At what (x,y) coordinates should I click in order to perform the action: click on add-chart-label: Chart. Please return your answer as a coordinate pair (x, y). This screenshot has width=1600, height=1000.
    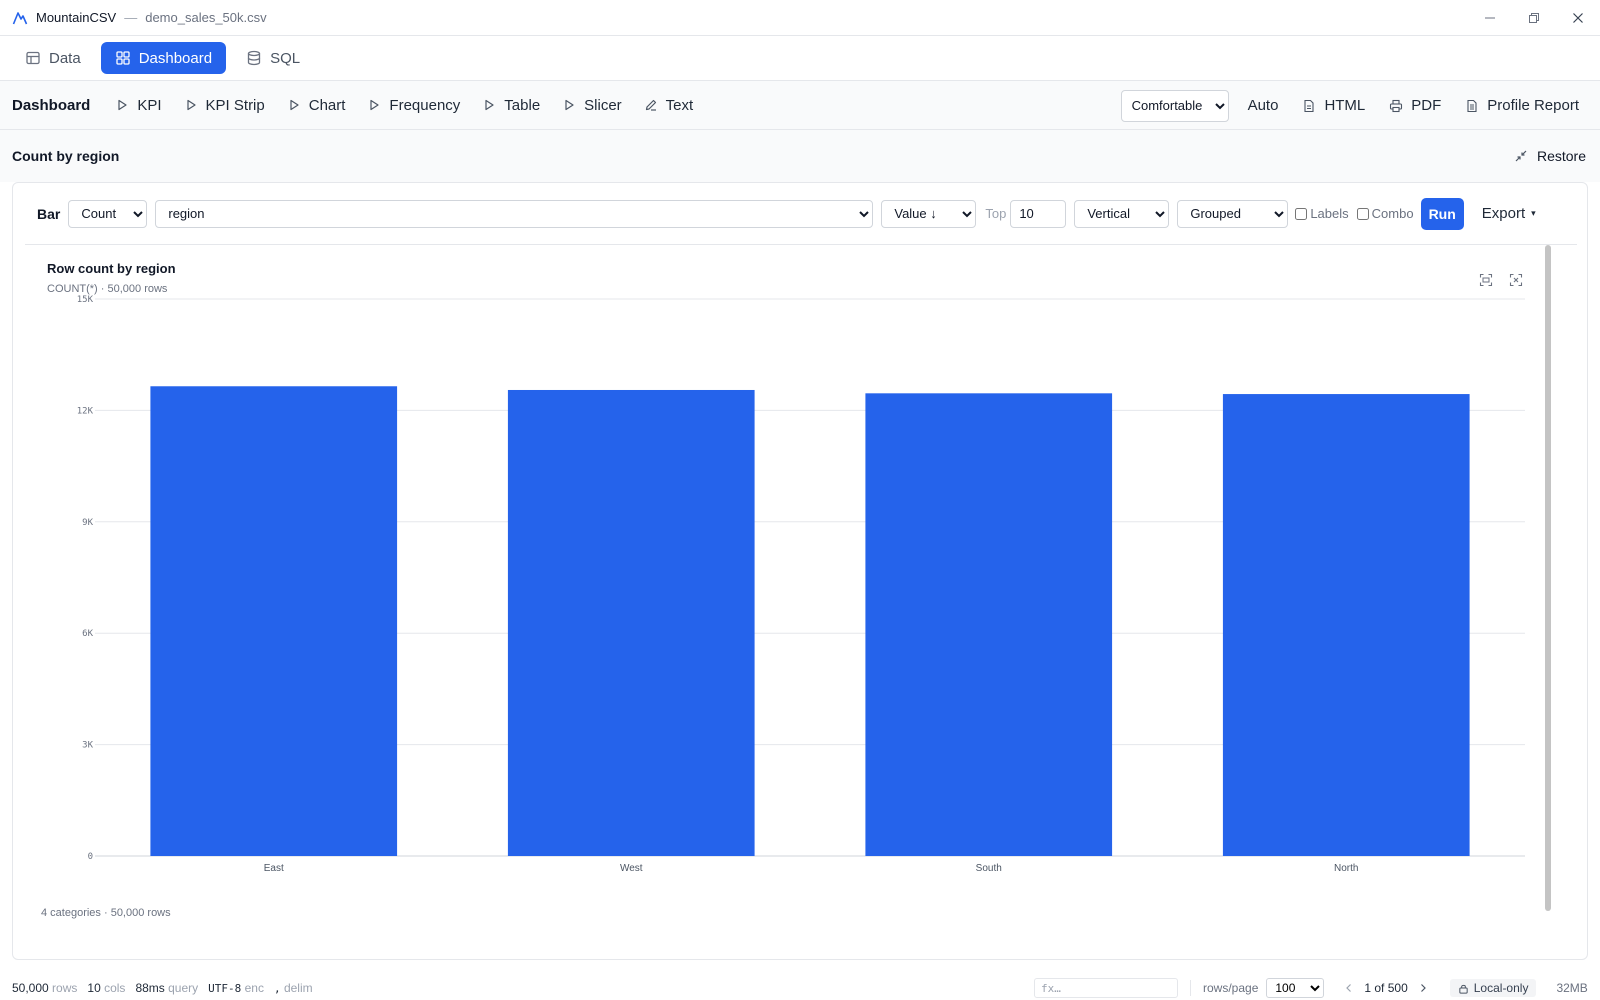
    Looking at the image, I should click on (327, 105).